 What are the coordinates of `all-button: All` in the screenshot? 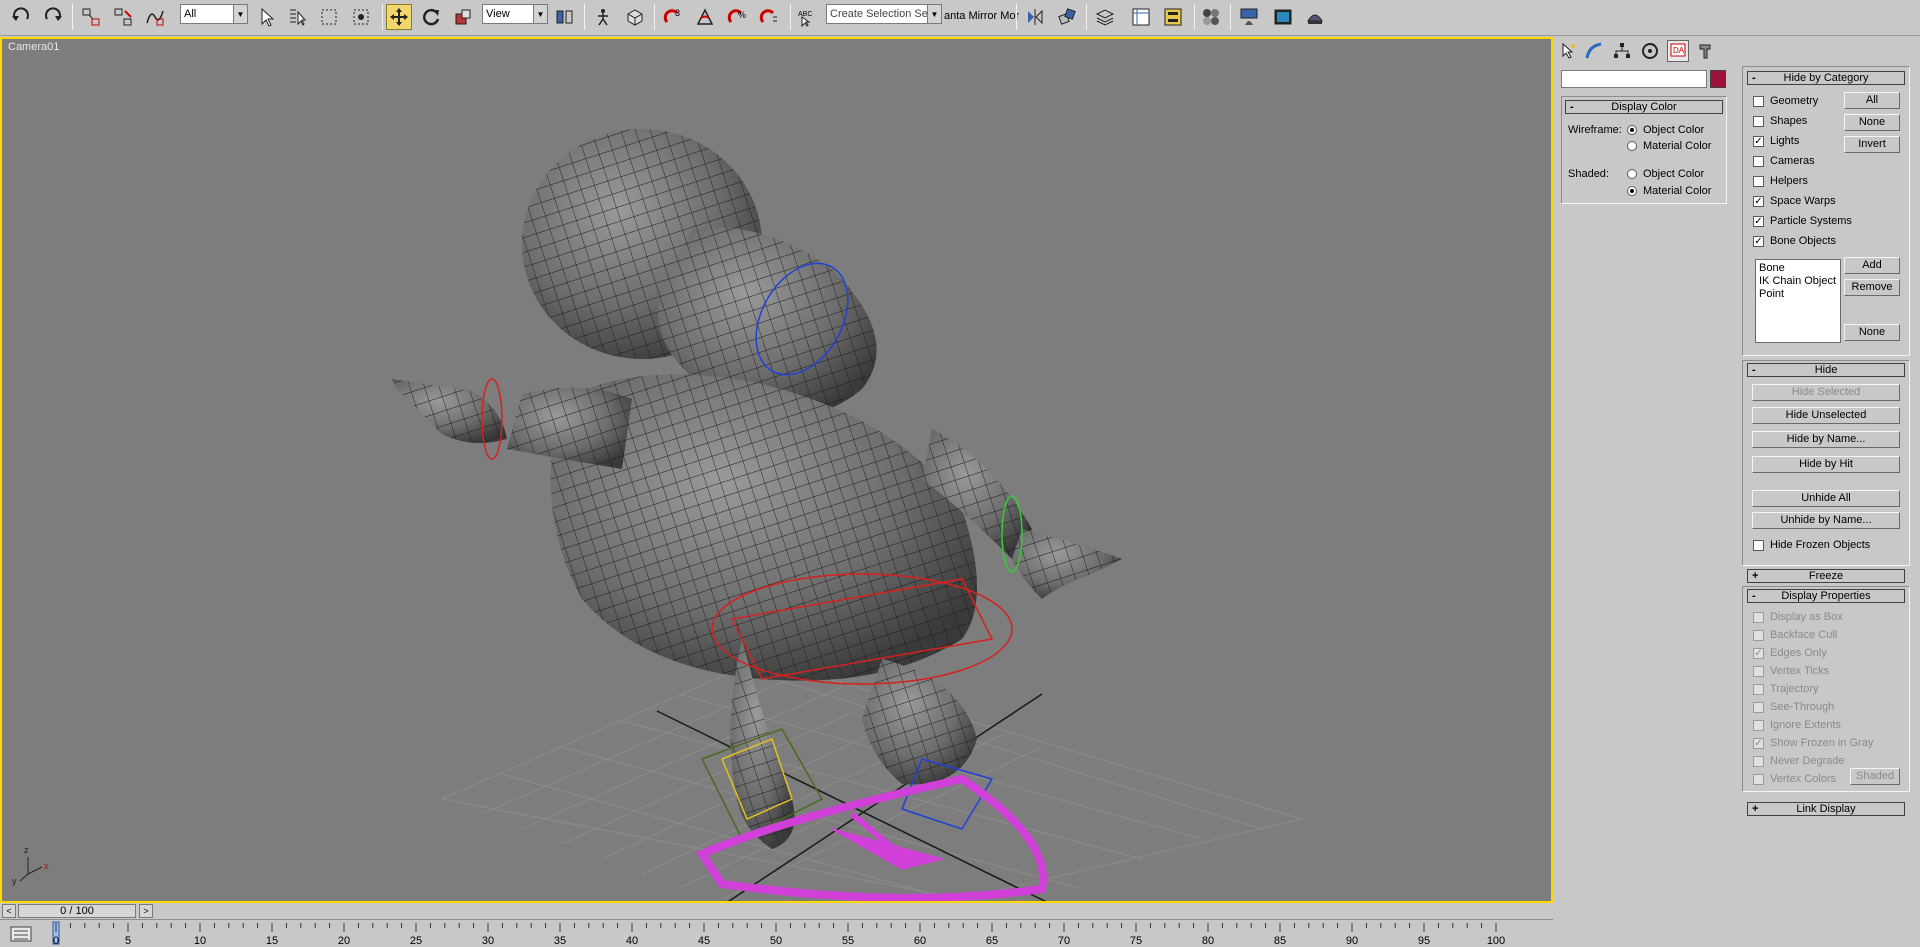 It's located at (1872, 100).